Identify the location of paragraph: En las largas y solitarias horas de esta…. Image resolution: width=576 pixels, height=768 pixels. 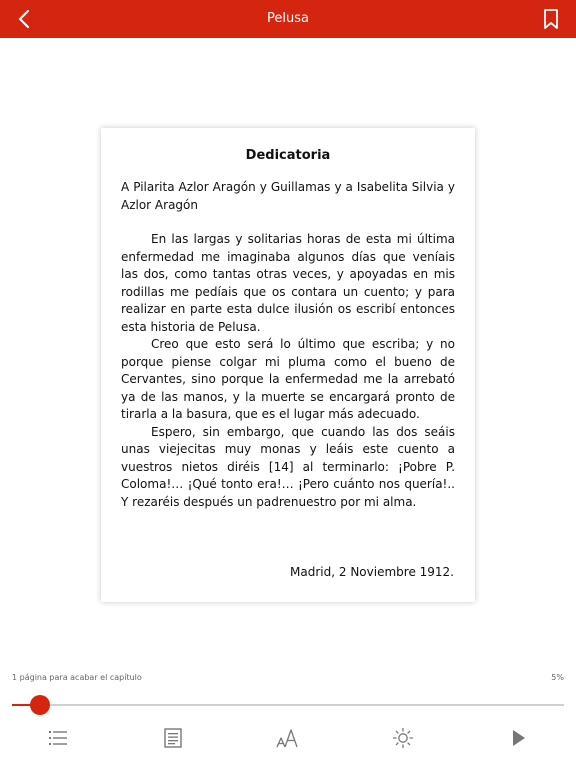
(288, 283).